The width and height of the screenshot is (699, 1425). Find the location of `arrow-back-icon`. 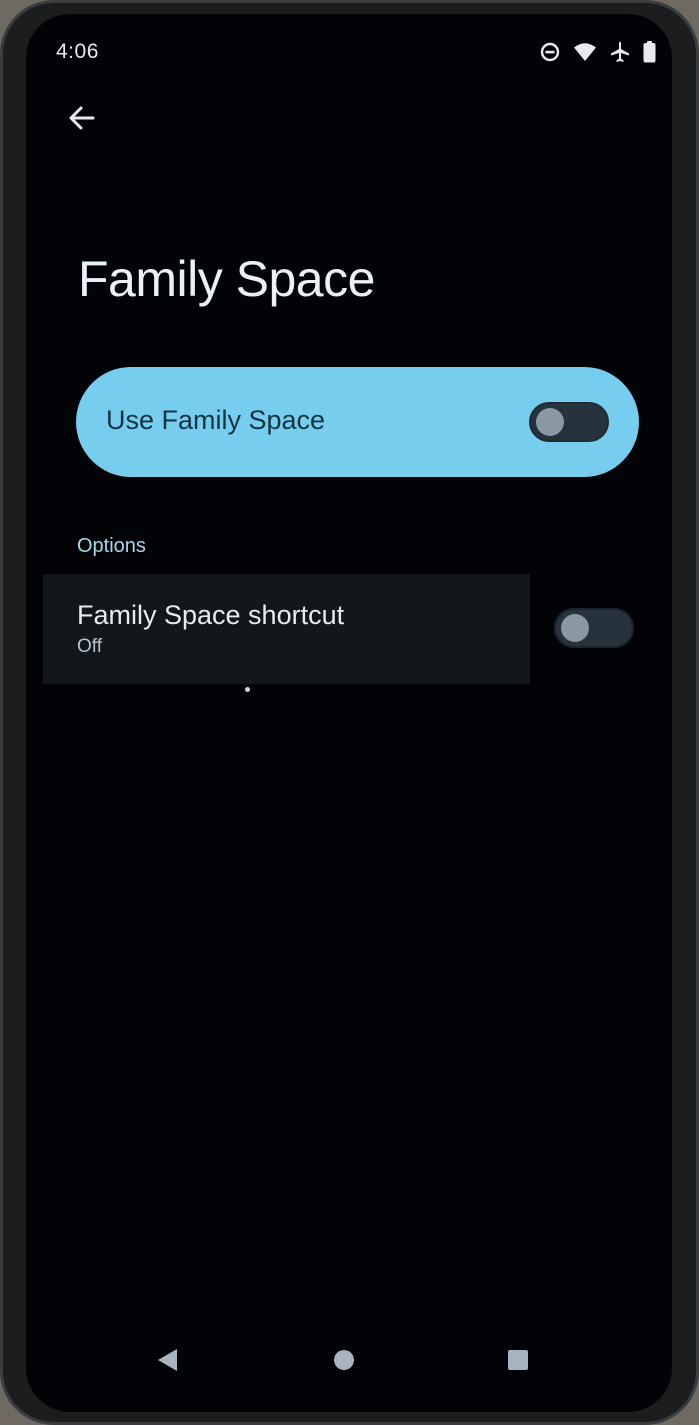

arrow-back-icon is located at coordinates (82, 120).